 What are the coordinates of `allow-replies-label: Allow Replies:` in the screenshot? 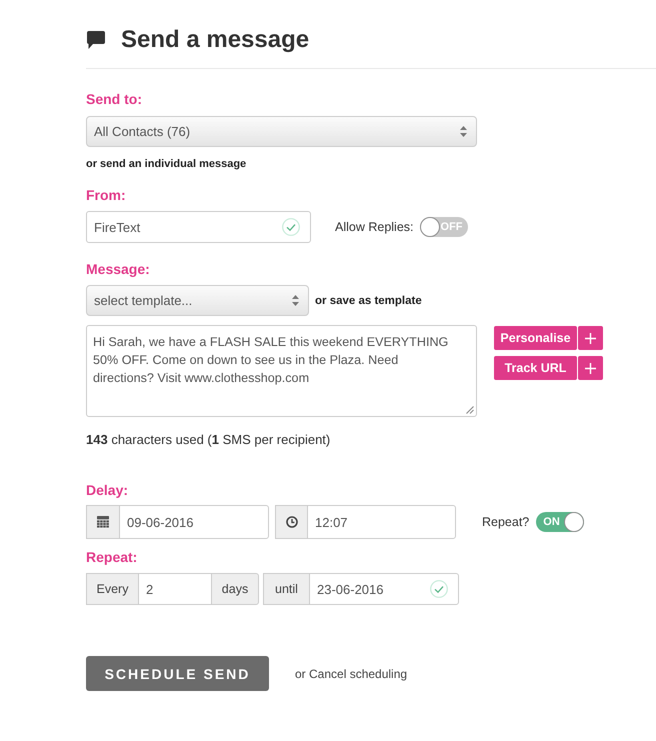 It's located at (374, 227).